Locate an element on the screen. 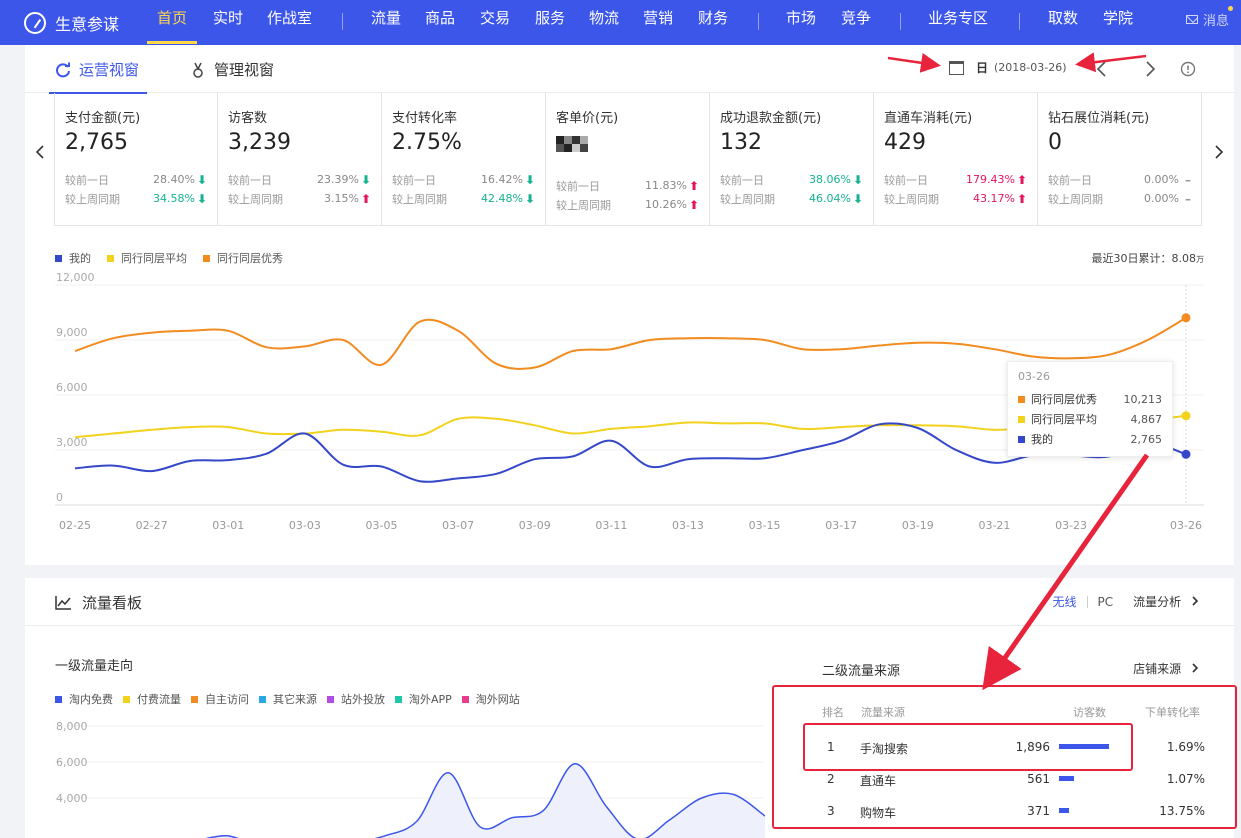 Image resolution: width=1241 pixels, height=838 pixels. line-chart-icon is located at coordinates (63, 603).